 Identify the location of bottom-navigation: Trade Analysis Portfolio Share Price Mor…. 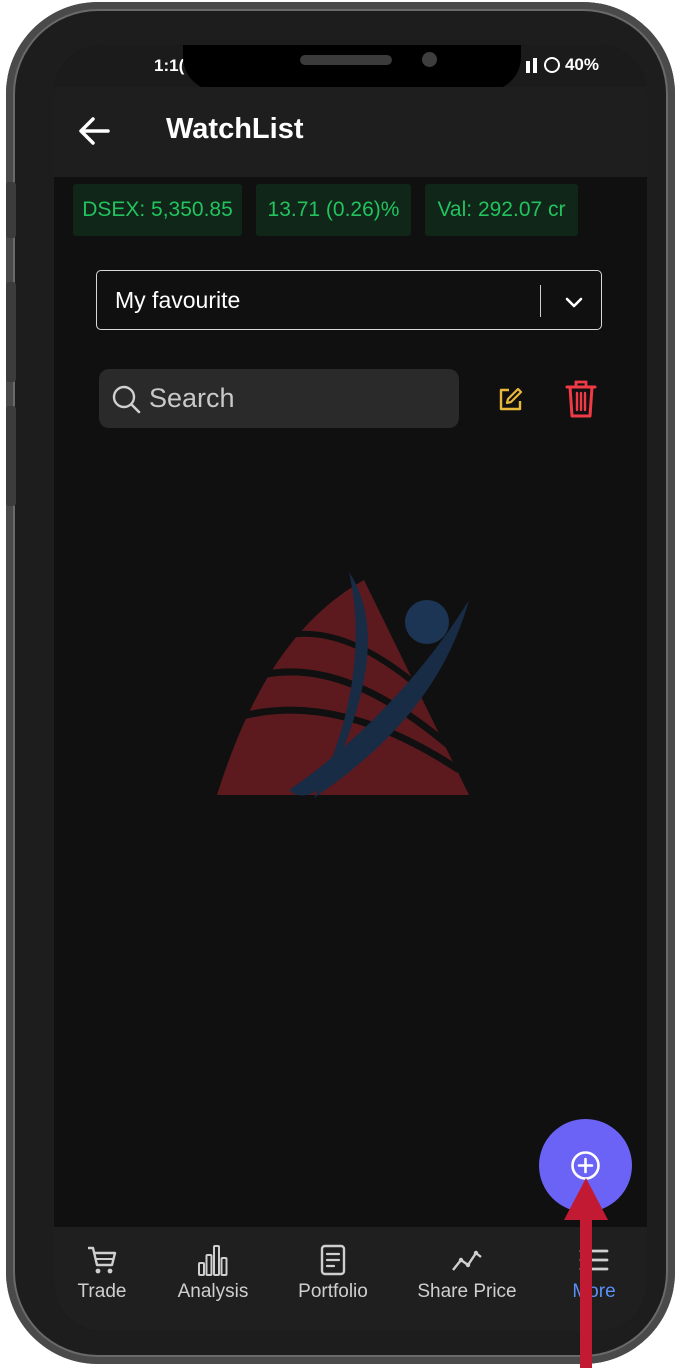
(350, 1279).